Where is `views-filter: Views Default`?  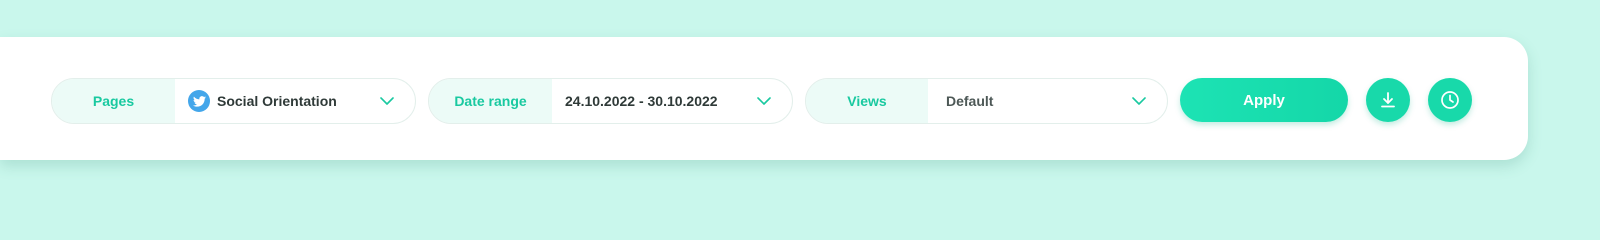
views-filter: Views Default is located at coordinates (986, 101).